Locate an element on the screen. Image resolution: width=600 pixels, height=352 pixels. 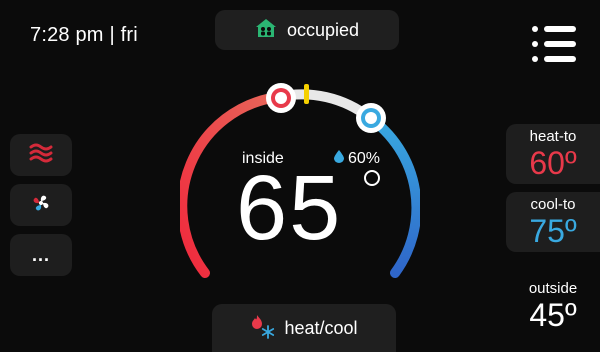
cool-to-value: 75º is located at coordinates (553, 231).